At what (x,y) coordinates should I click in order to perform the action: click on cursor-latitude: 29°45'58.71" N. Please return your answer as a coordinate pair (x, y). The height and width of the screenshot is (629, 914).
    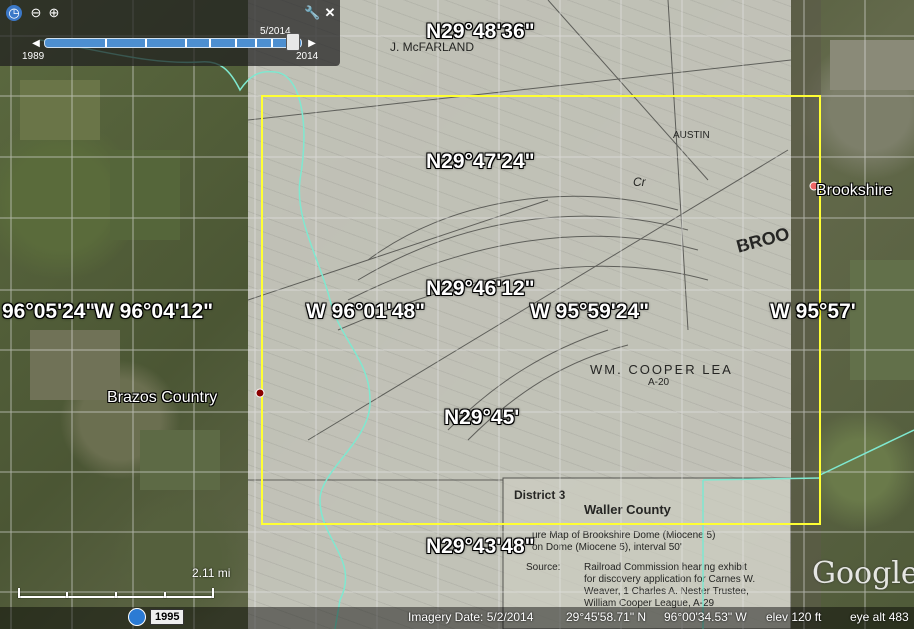
    Looking at the image, I should click on (606, 617).